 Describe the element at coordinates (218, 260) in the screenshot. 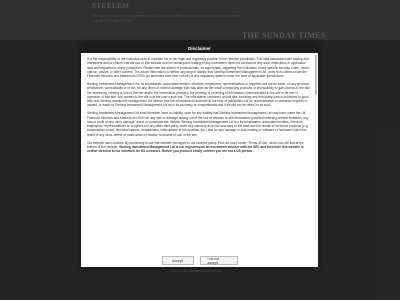

I see `decline-button: I do not accept` at that location.